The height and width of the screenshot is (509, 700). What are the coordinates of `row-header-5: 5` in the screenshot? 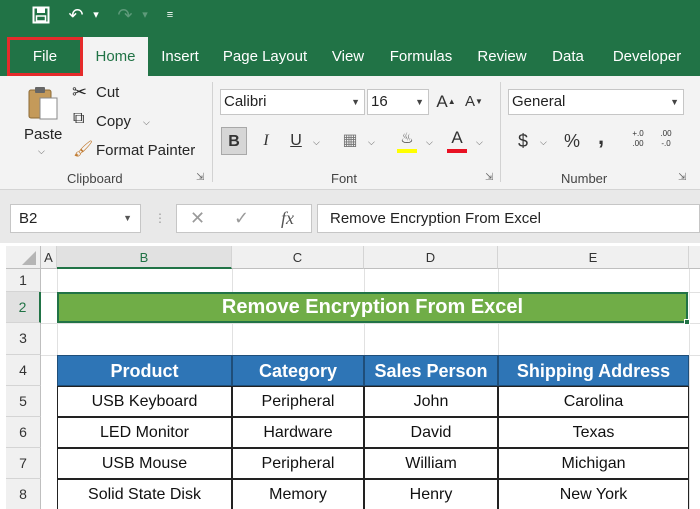 It's located at (23, 401).